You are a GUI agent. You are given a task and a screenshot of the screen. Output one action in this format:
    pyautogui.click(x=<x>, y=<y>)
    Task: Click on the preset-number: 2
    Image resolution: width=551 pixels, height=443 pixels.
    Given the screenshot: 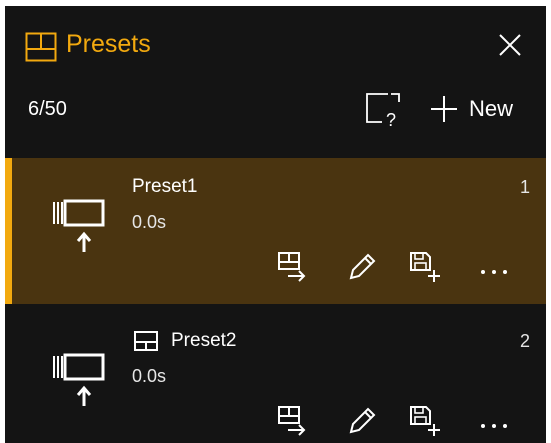 What is the action you would take?
    pyautogui.click(x=524, y=341)
    